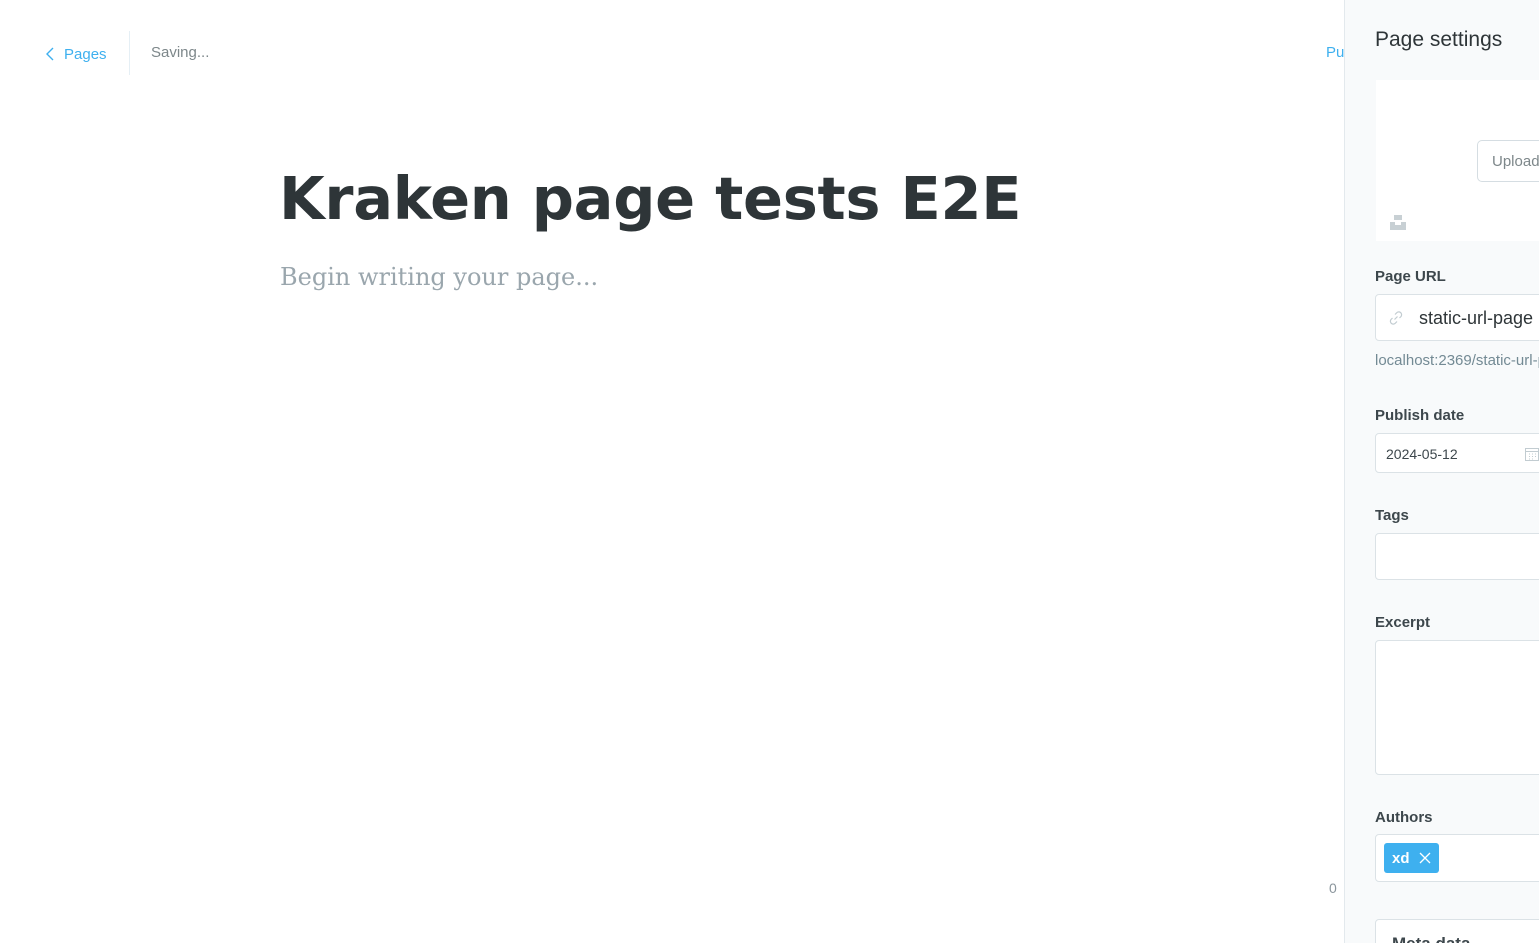 This screenshot has width=1539, height=943. What do you see at coordinates (1398, 222) in the screenshot?
I see `unsplash-icon` at bounding box center [1398, 222].